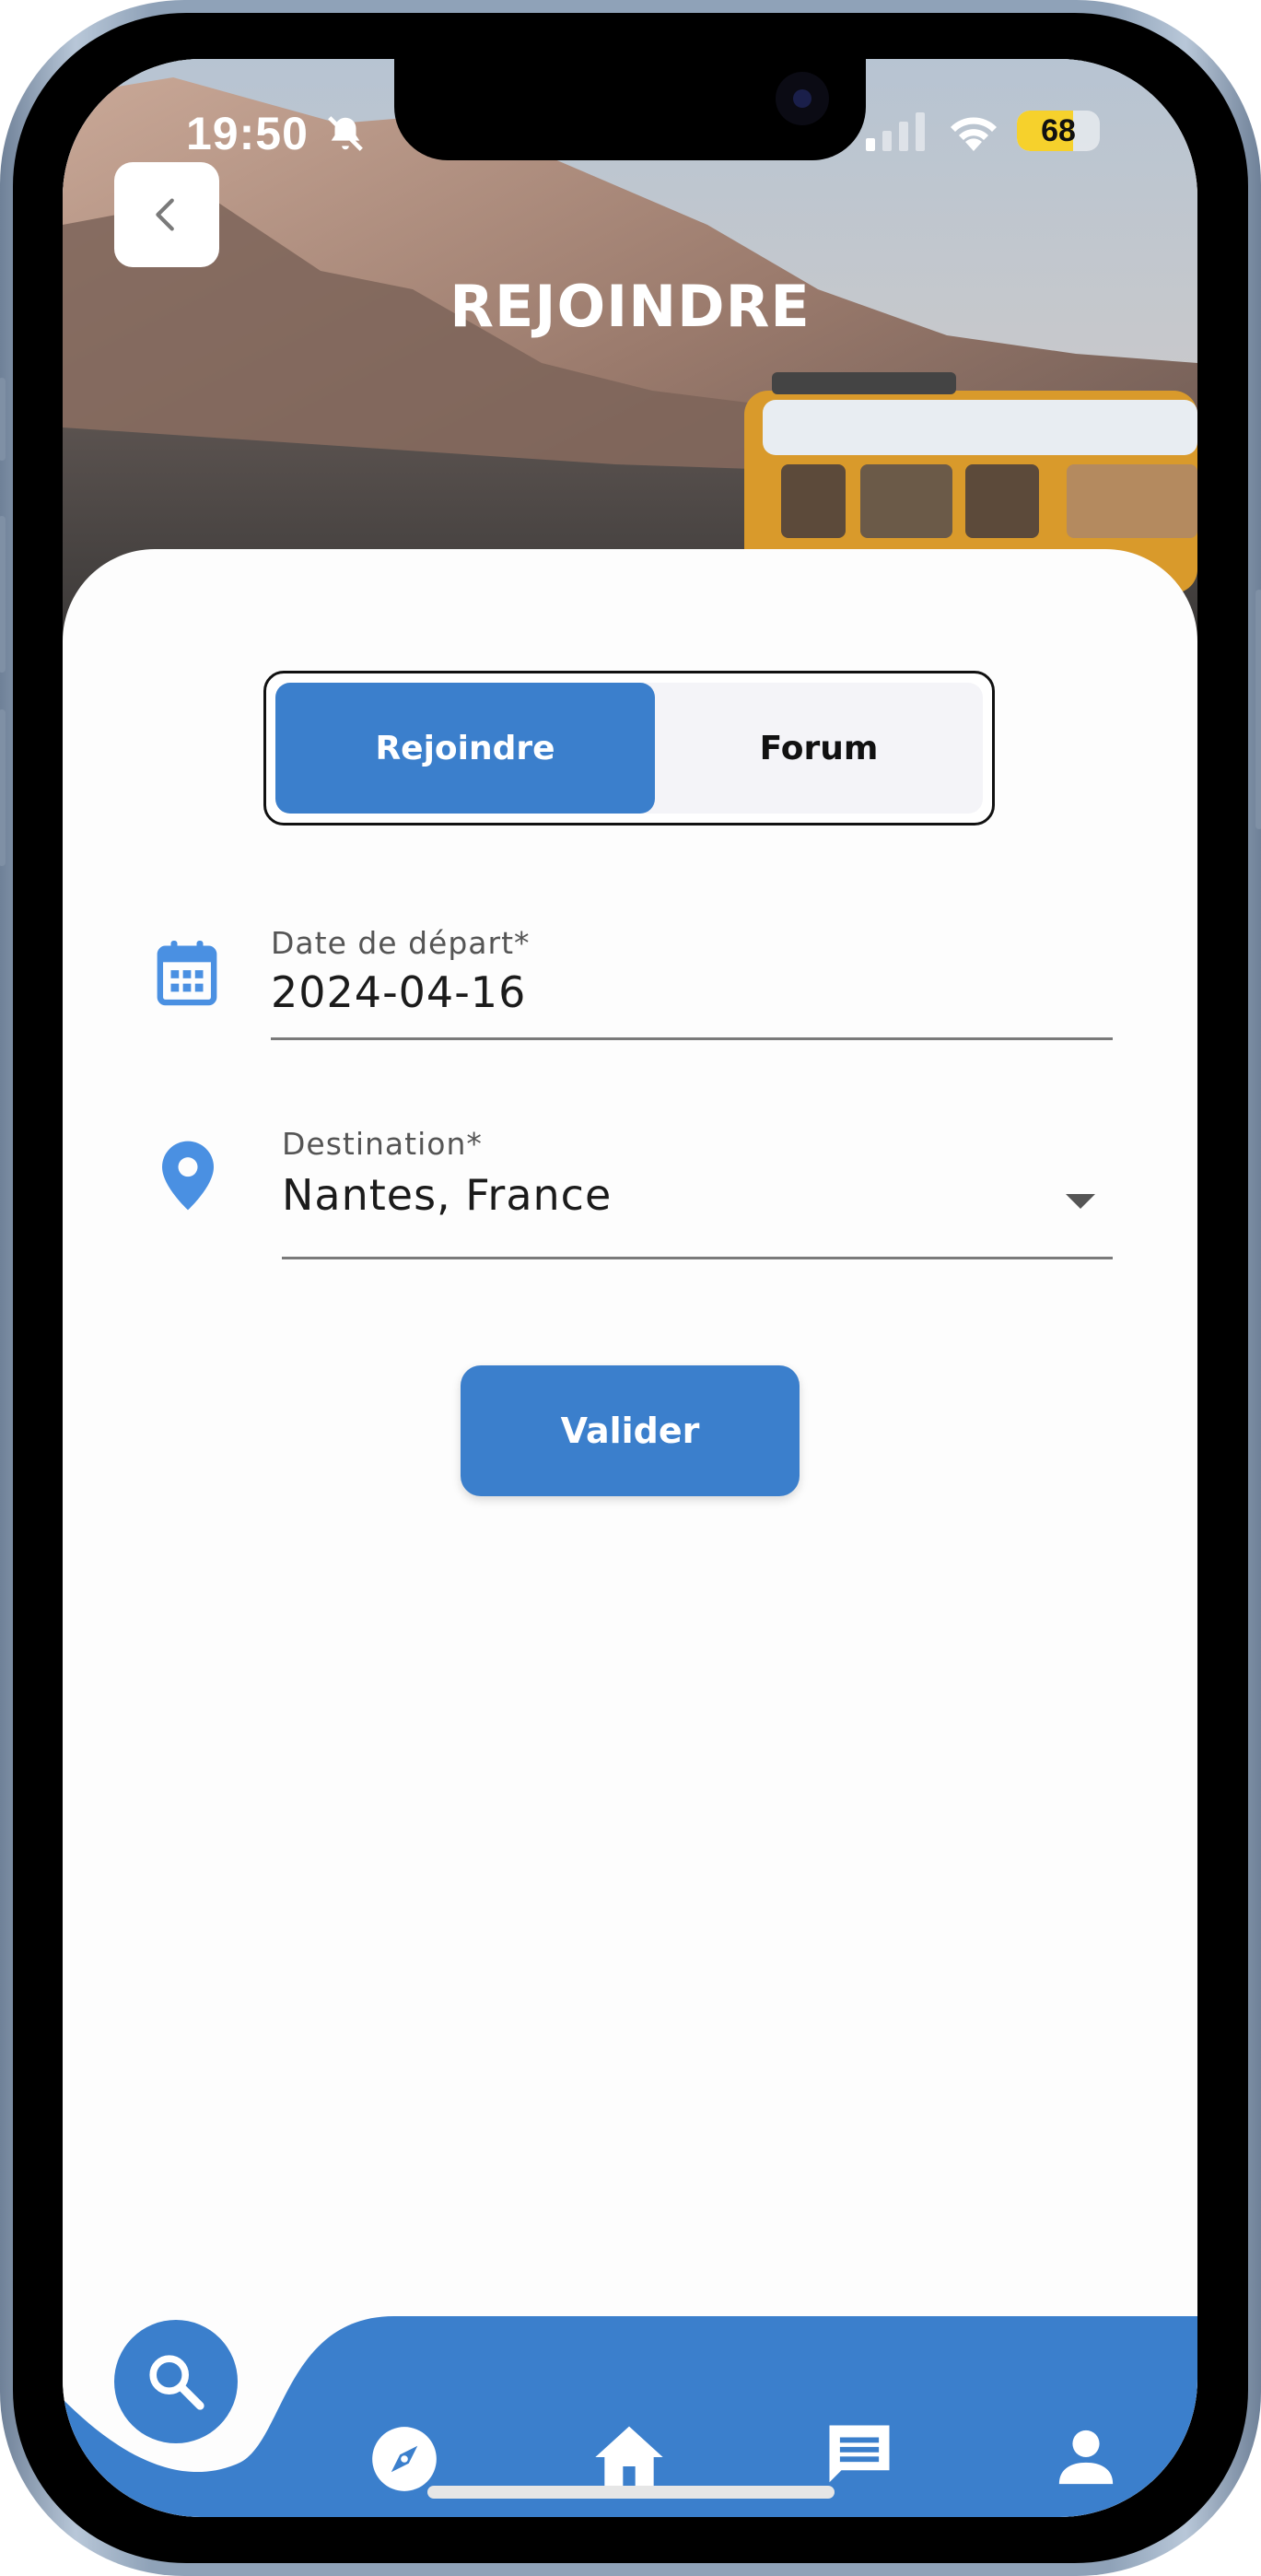 Image resolution: width=1261 pixels, height=2576 pixels. Describe the element at coordinates (630, 1430) in the screenshot. I see `validate-button: Valider` at that location.